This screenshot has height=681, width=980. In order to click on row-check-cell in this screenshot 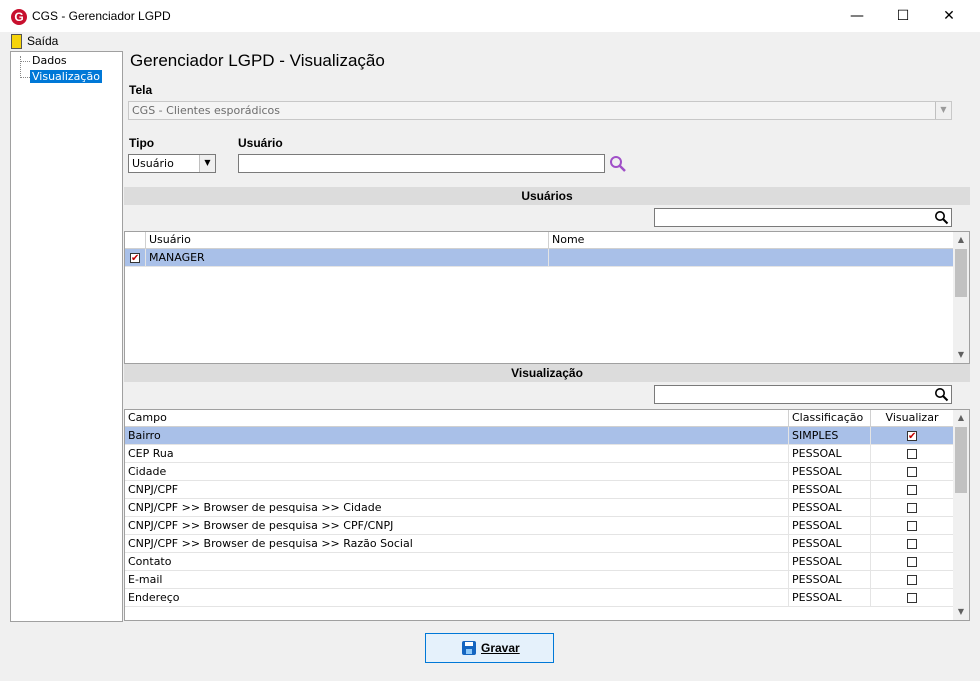, I will do `click(135, 258)`.